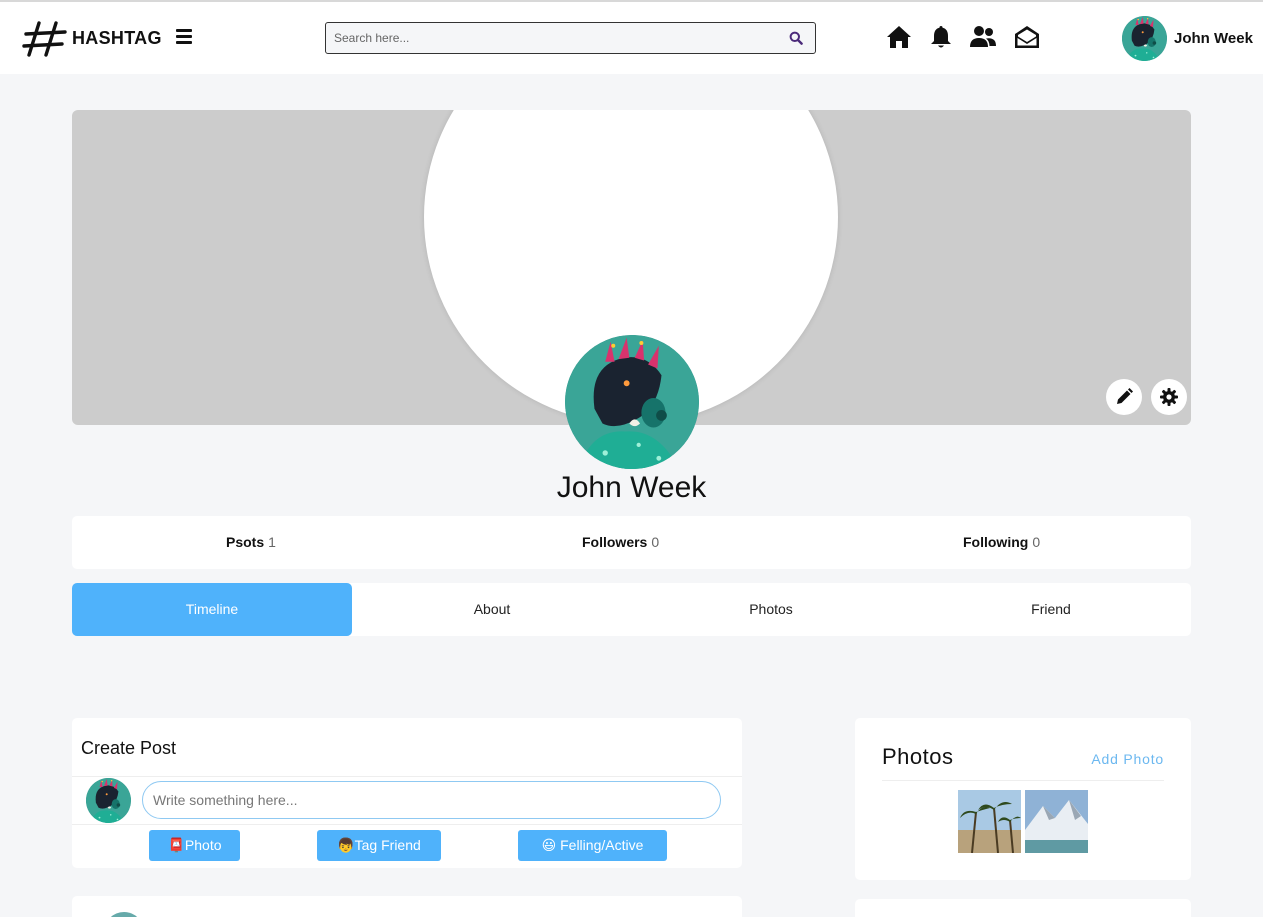 Image resolution: width=1263 pixels, height=917 pixels. I want to click on edit-cover-button, so click(1124, 397).